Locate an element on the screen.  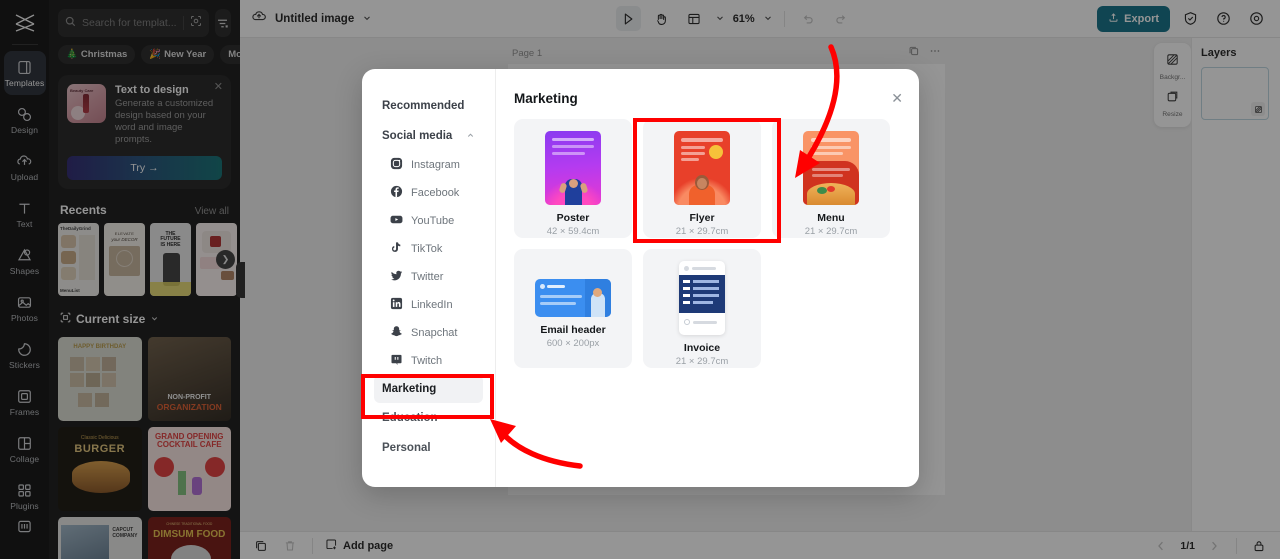
nav-label: YouTube is located at coordinates (433, 221).